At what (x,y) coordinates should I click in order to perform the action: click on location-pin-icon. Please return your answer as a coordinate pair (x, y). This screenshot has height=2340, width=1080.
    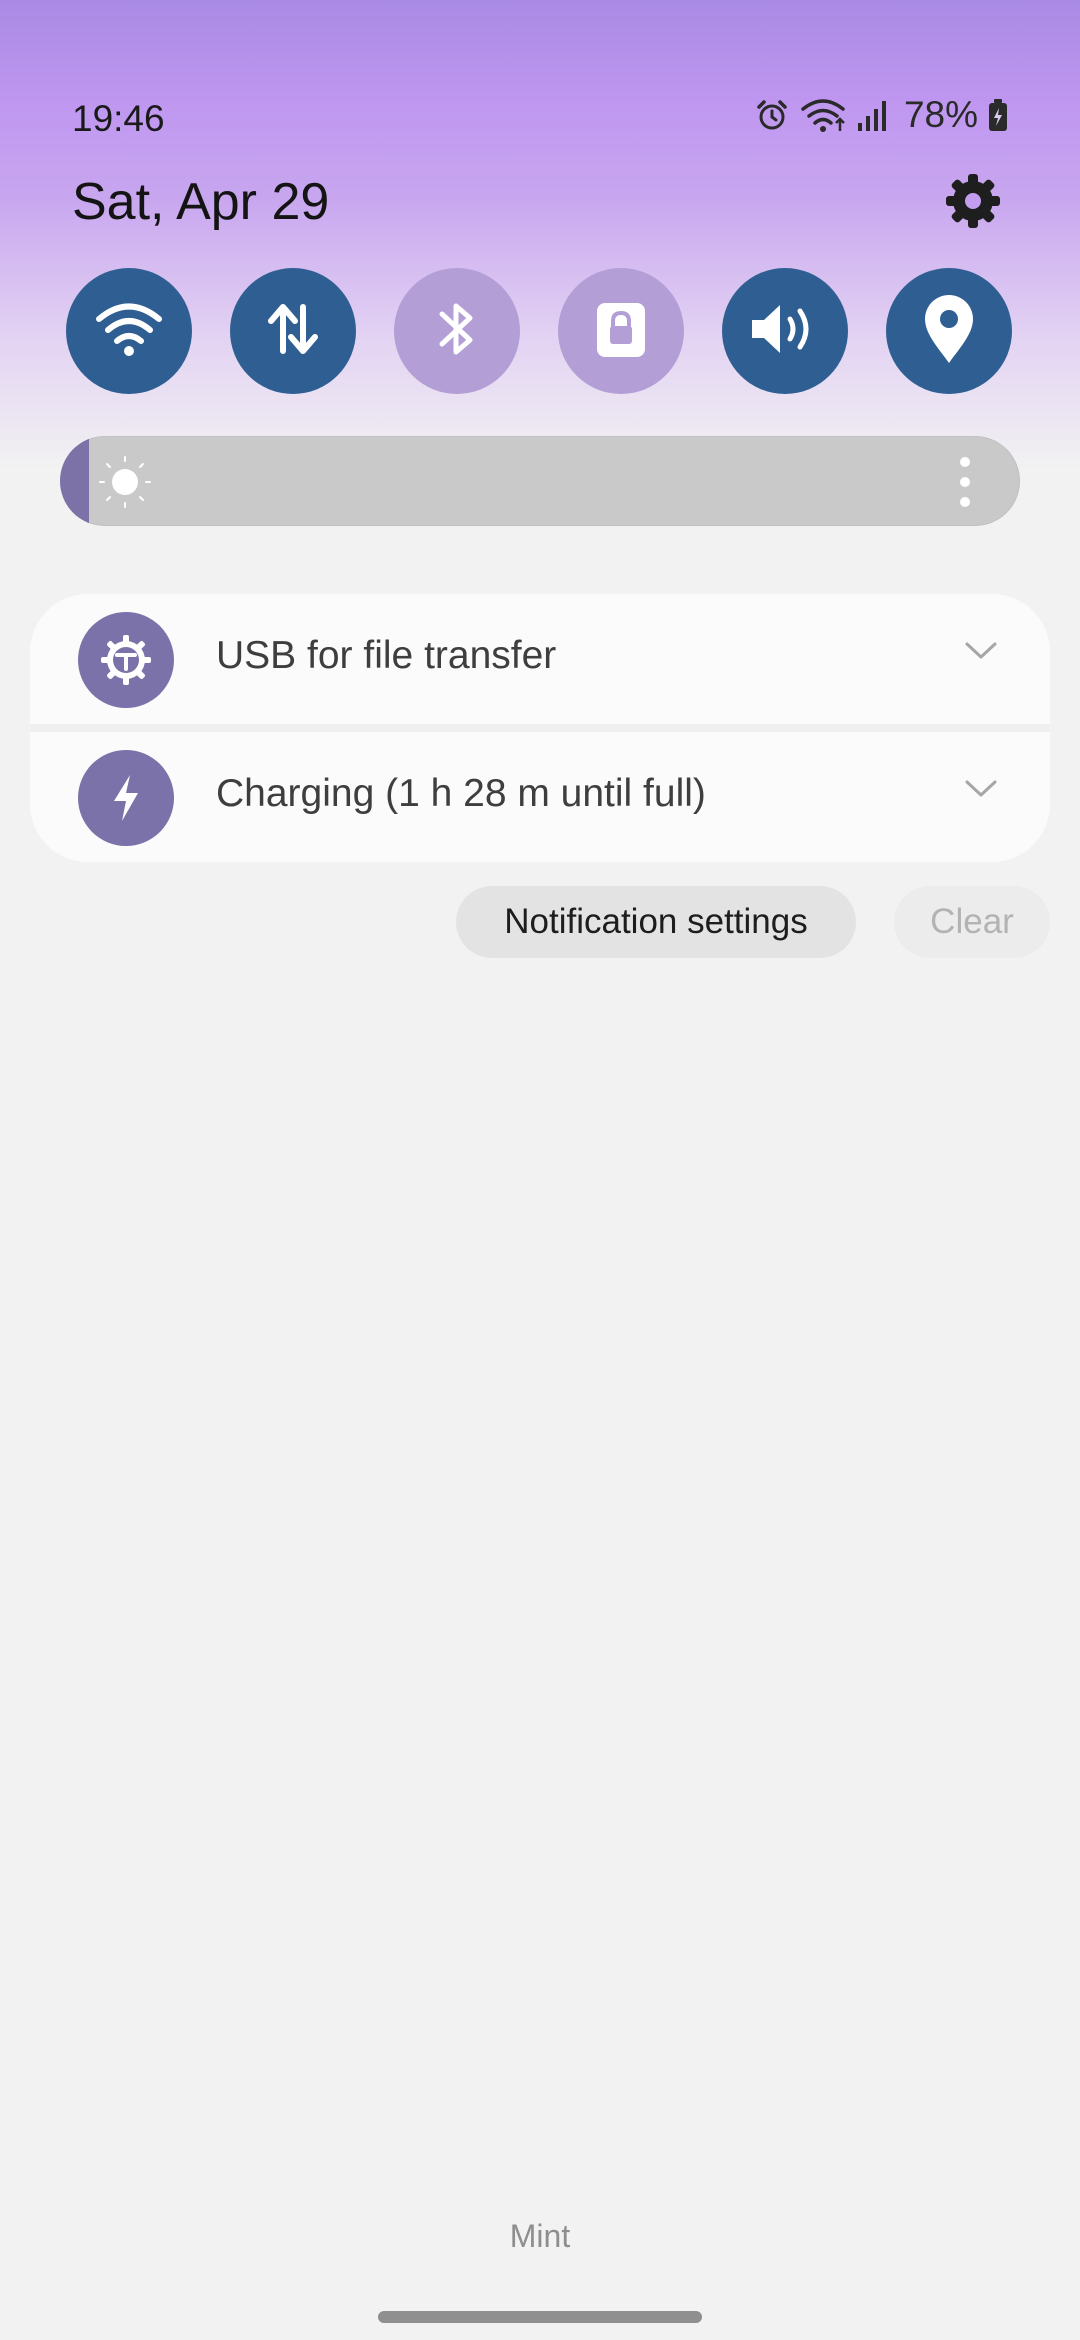
    Looking at the image, I should click on (949, 331).